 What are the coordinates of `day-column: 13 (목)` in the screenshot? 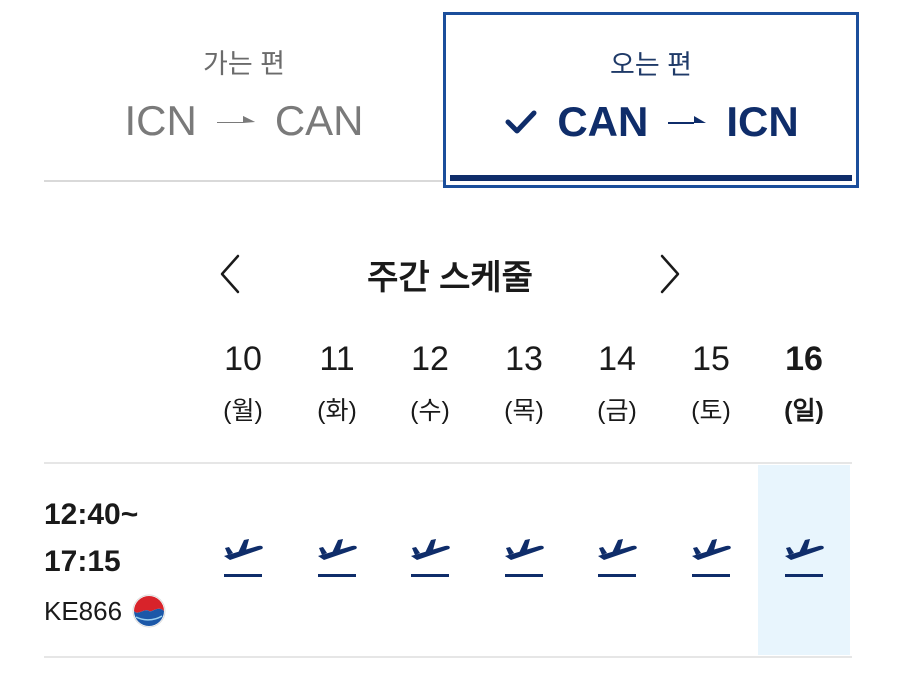 It's located at (524, 383).